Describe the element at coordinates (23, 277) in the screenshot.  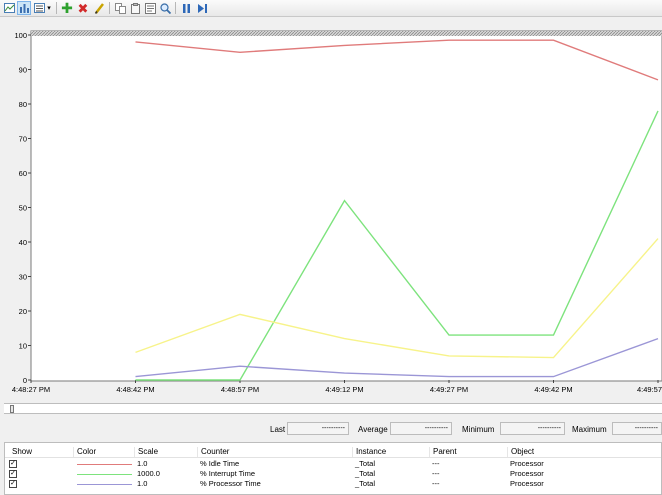
I see `y-tick-label: 30` at that location.